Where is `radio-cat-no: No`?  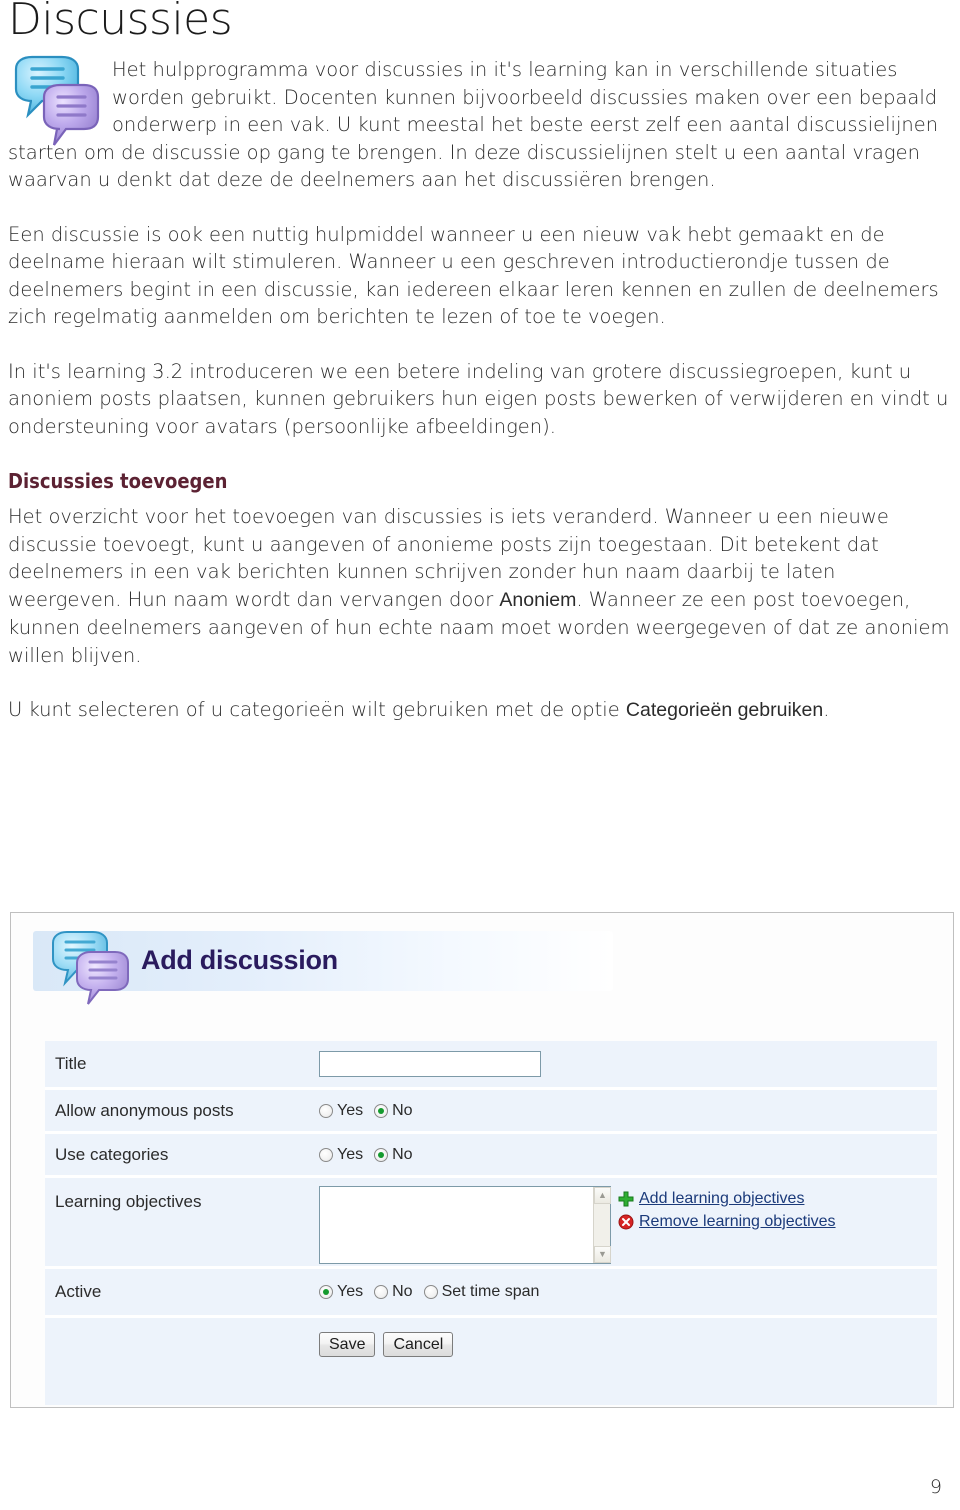
radio-cat-no: No is located at coordinates (393, 1154).